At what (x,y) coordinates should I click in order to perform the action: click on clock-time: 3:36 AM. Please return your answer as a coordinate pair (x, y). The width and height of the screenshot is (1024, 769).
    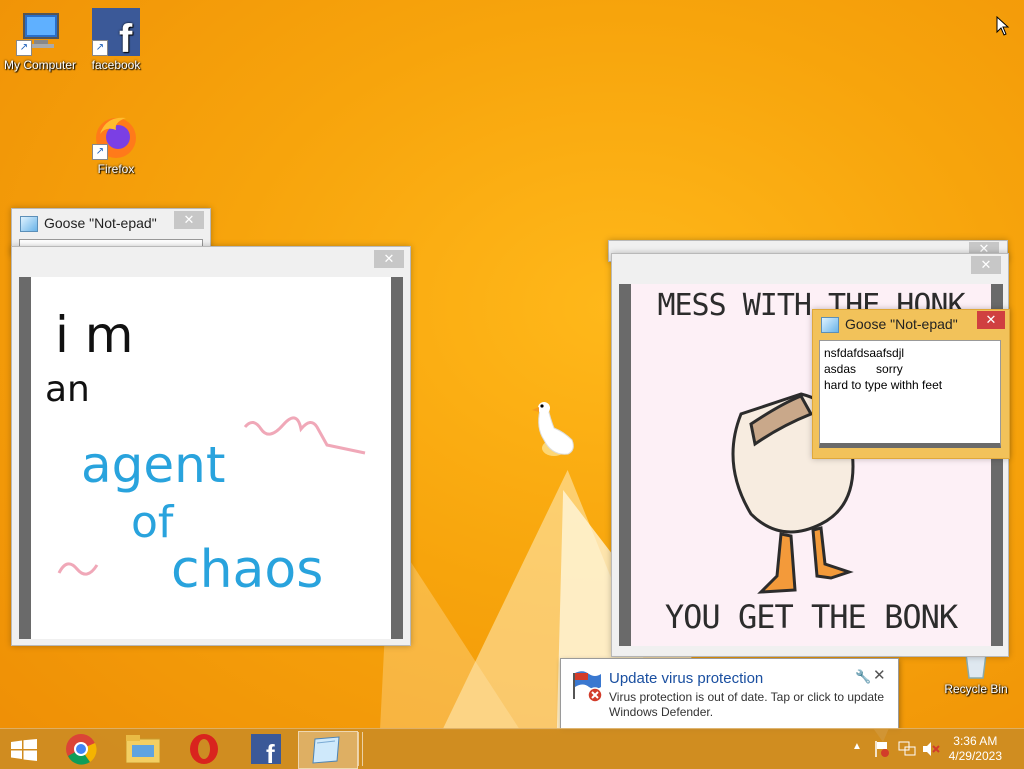
    Looking at the image, I should click on (975, 741).